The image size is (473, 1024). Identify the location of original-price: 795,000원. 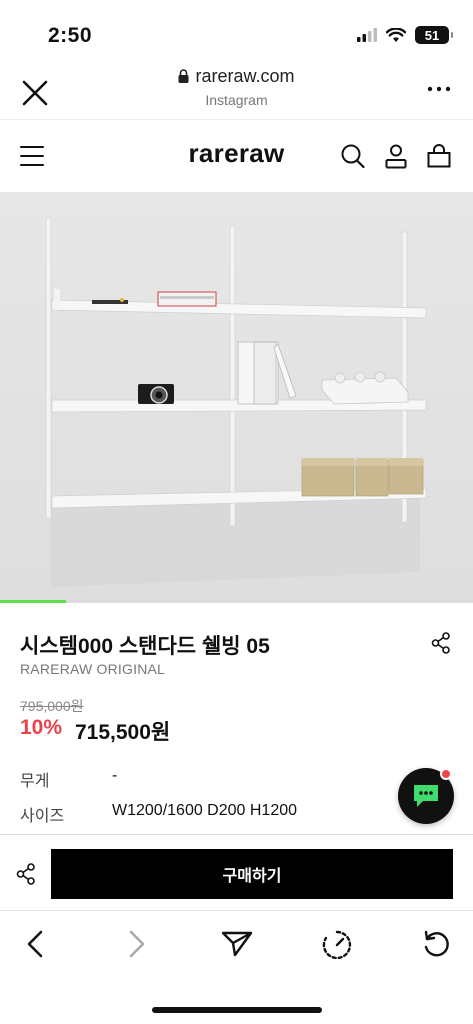
(52, 706).